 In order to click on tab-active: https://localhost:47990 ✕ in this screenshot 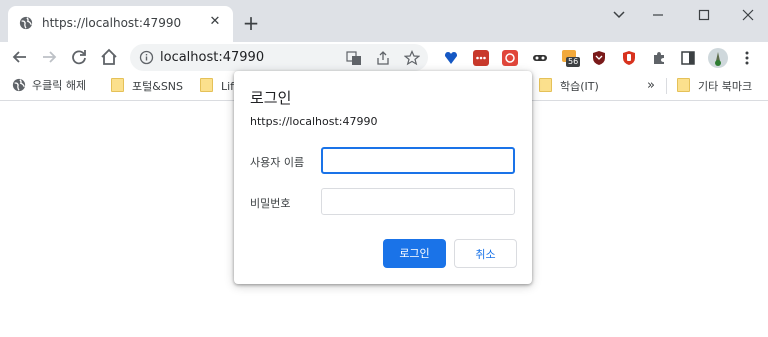, I will do `click(120, 24)`.